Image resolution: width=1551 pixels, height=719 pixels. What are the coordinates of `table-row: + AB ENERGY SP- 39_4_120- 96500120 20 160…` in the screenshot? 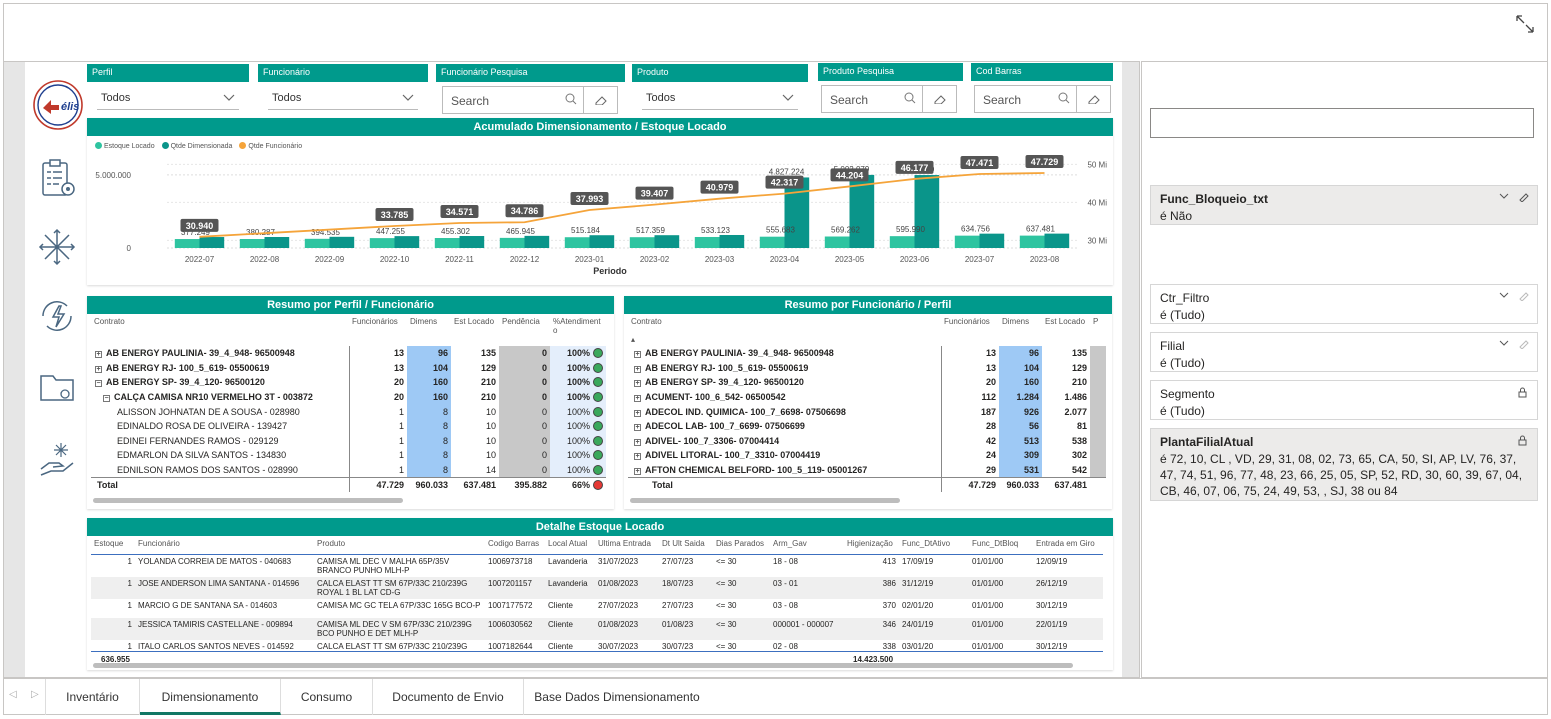 It's located at (867, 382).